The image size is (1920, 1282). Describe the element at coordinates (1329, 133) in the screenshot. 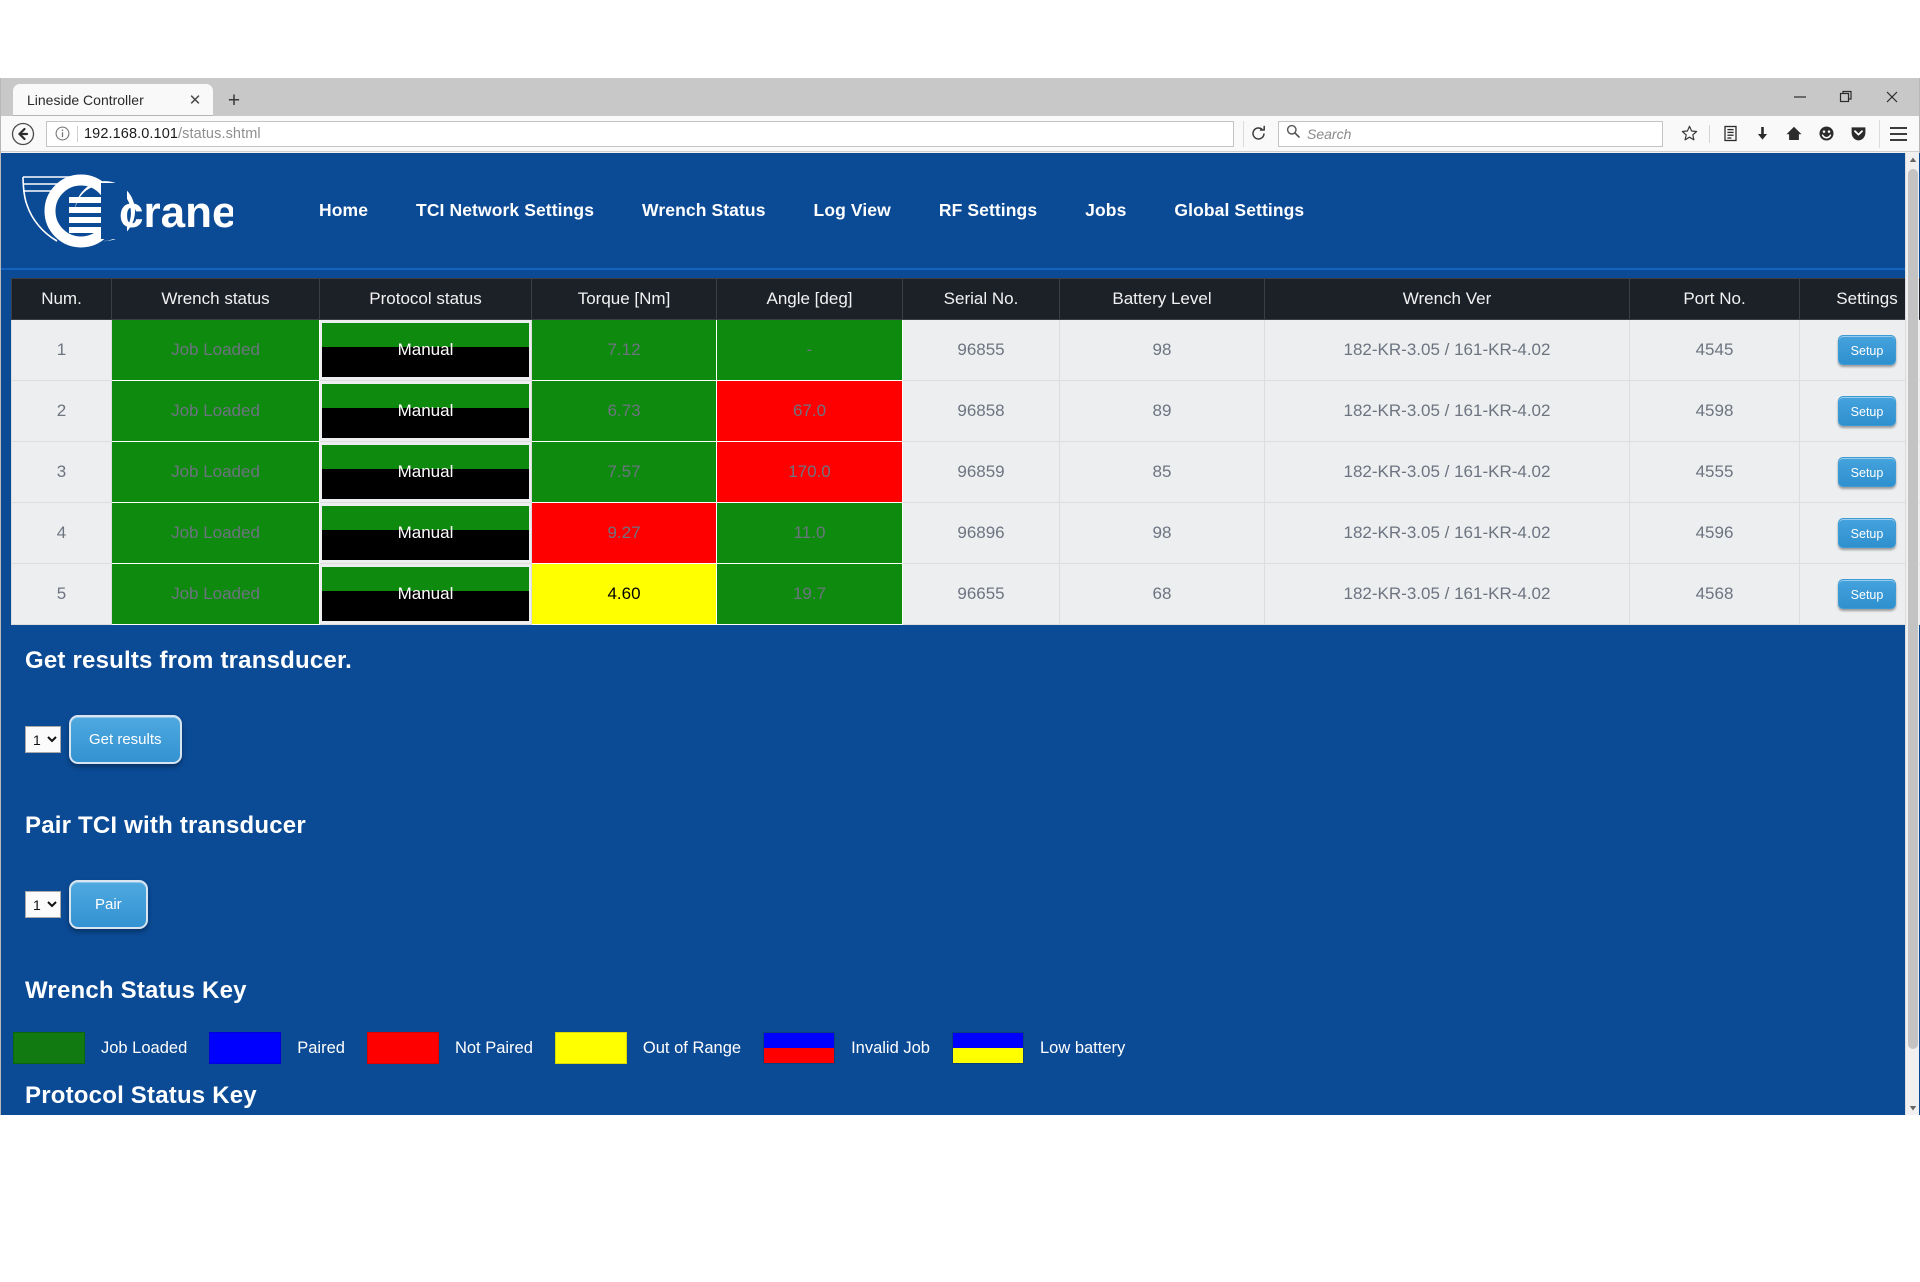

I see `search-placeholder: Search` at that location.